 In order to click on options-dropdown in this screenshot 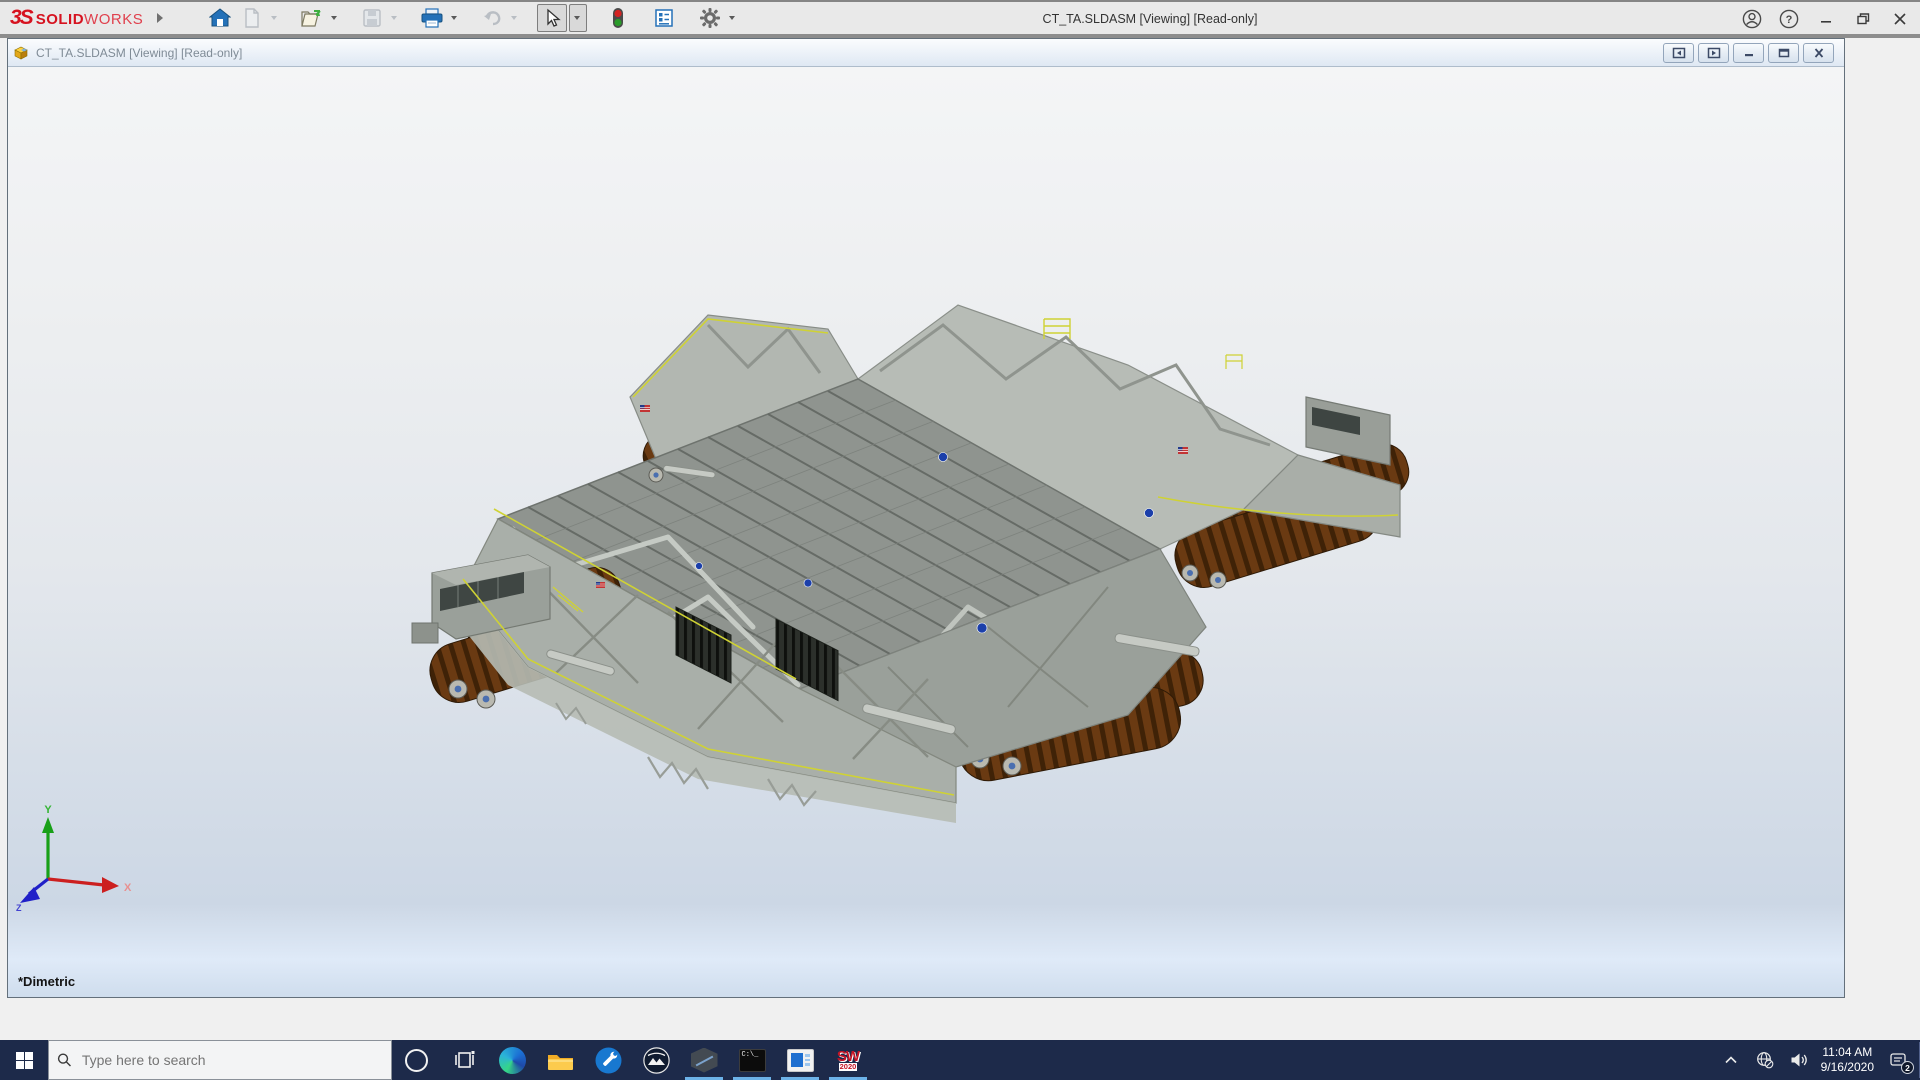, I will do `click(732, 18)`.